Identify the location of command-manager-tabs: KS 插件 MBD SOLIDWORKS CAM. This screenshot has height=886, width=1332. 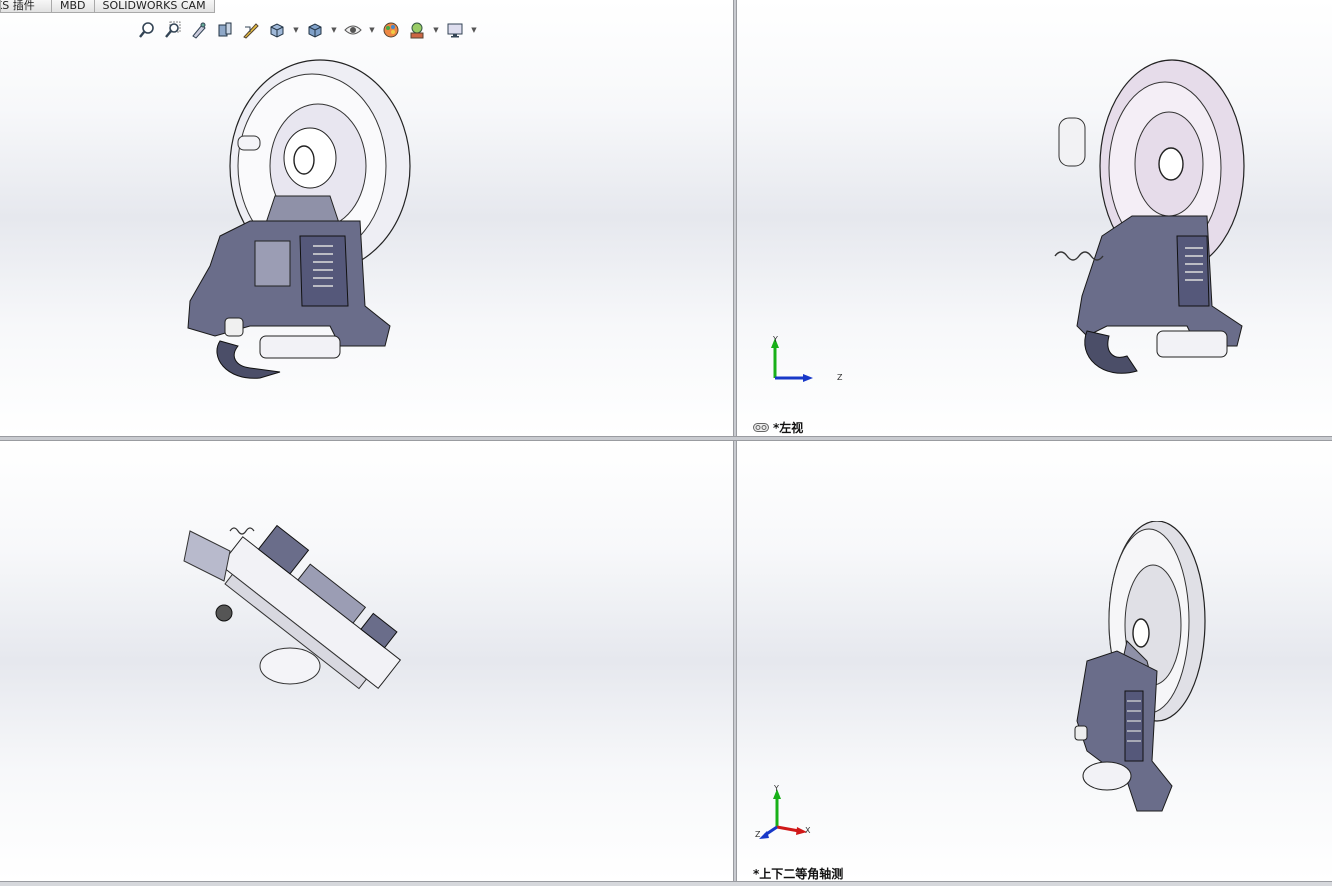
(107, 7).